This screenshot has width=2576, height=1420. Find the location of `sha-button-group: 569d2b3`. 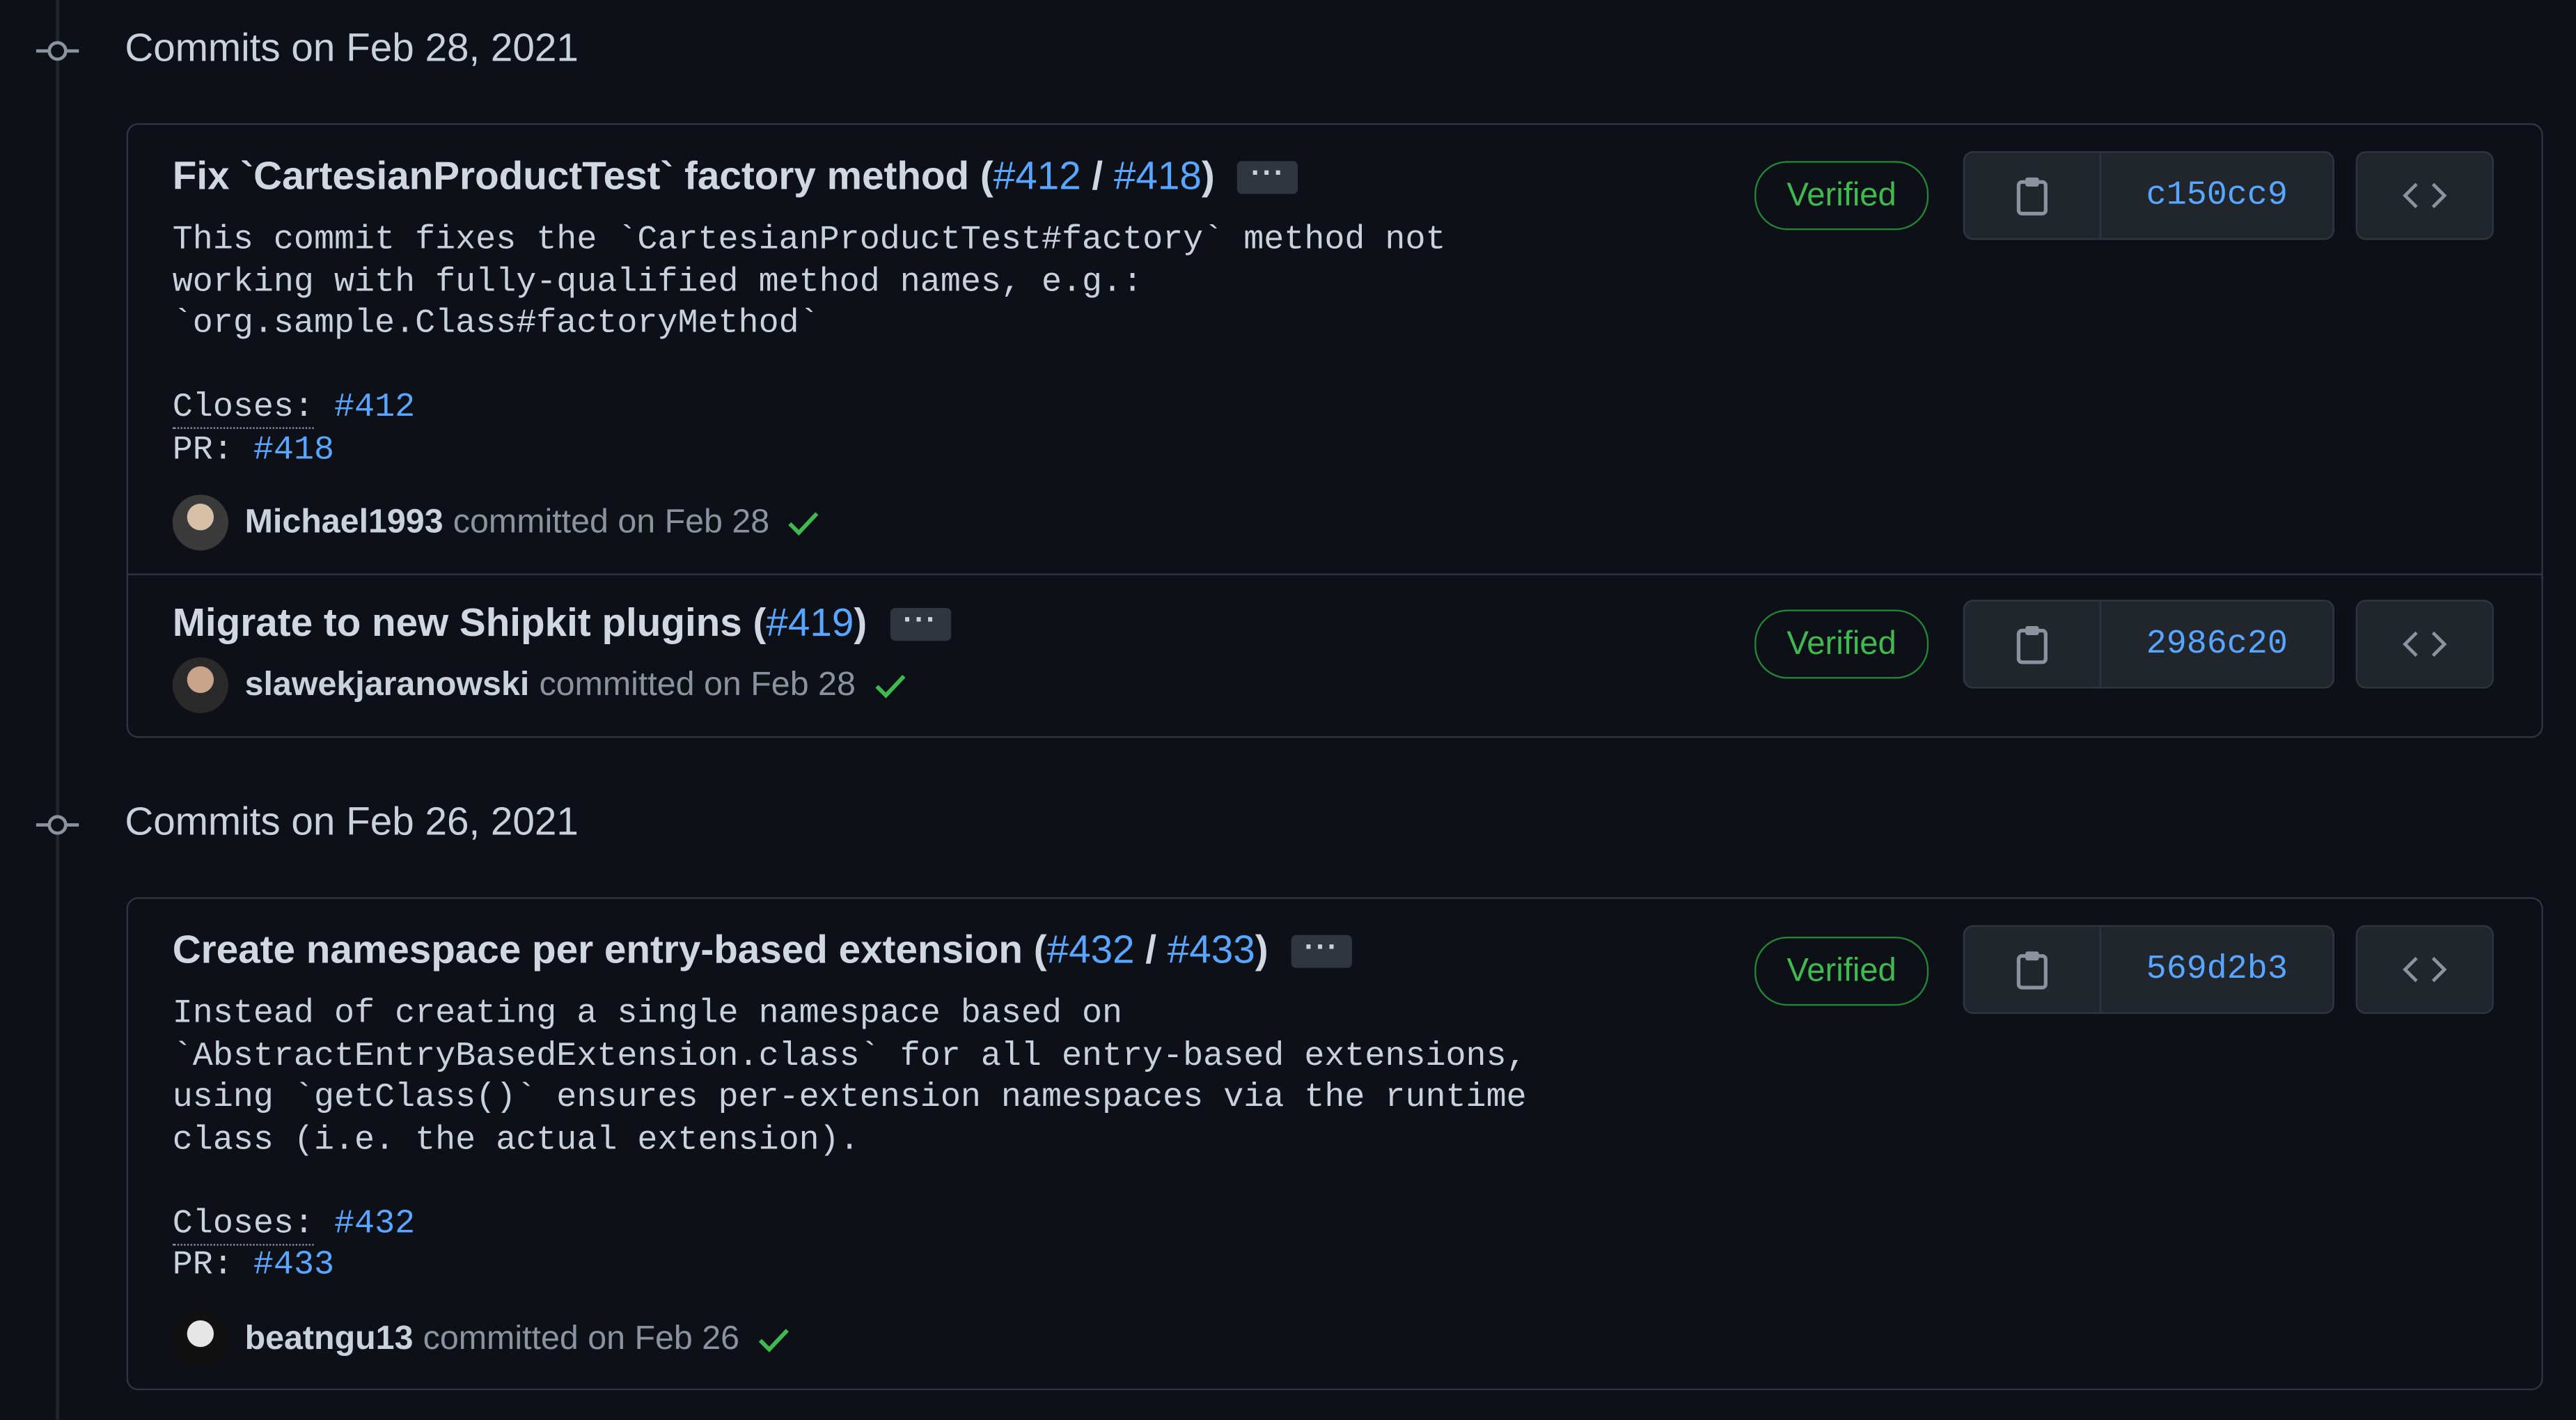

sha-button-group: 569d2b3 is located at coordinates (2148, 970).